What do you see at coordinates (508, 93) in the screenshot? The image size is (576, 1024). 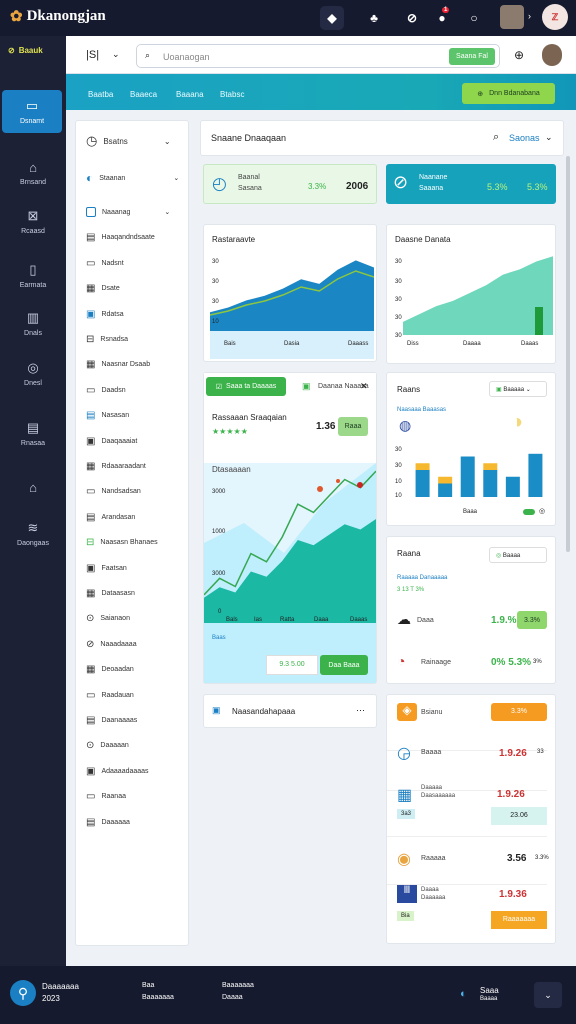 I see `tabbar-action-button: ⊕ Dnn Bdanabana` at bounding box center [508, 93].